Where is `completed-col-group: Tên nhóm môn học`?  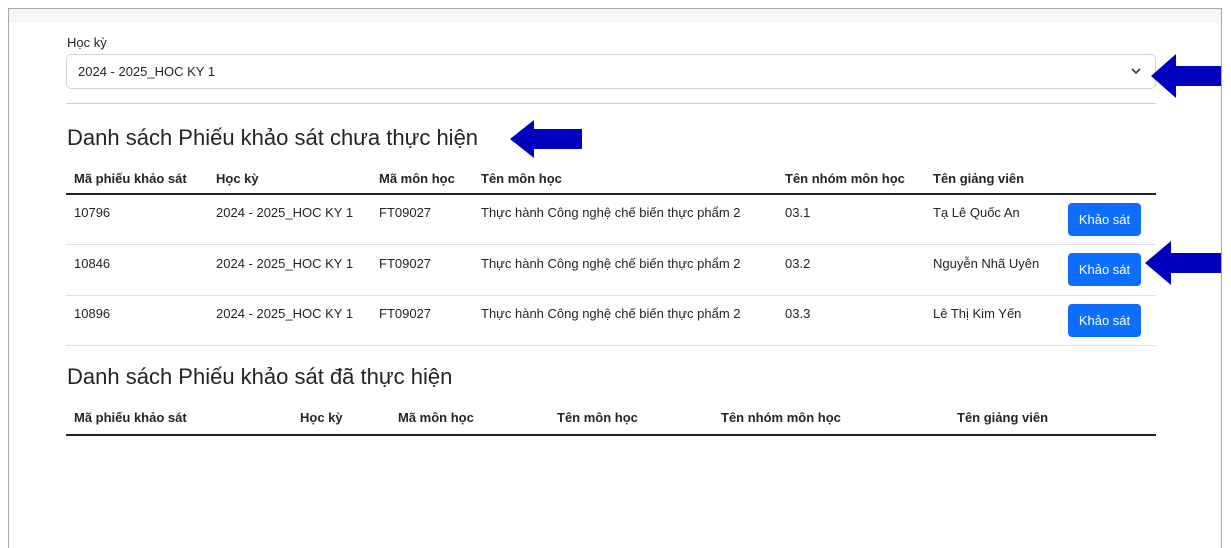 completed-col-group: Tên nhóm môn học is located at coordinates (781, 417).